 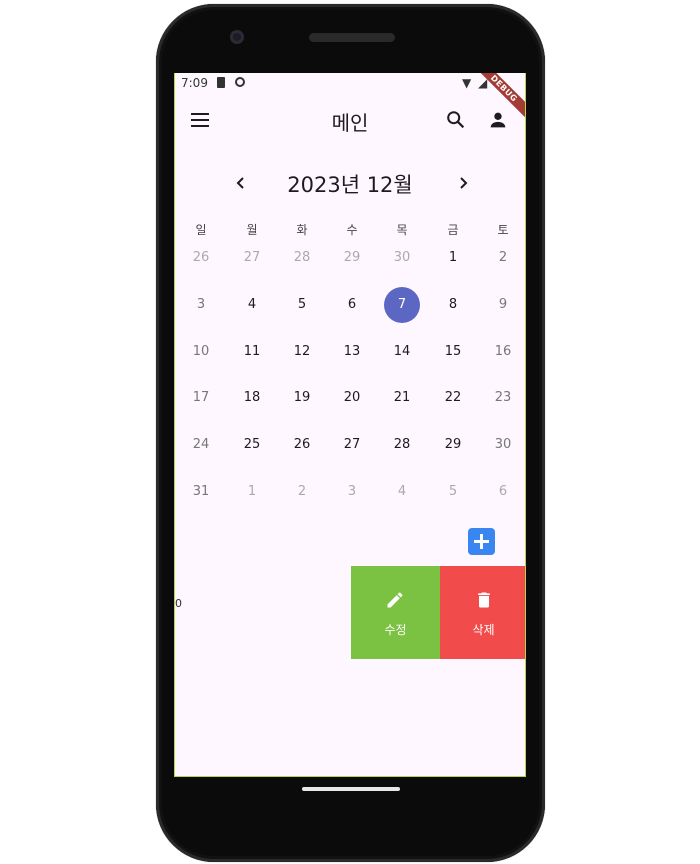 I want to click on calendar-day: 20, so click(x=352, y=398).